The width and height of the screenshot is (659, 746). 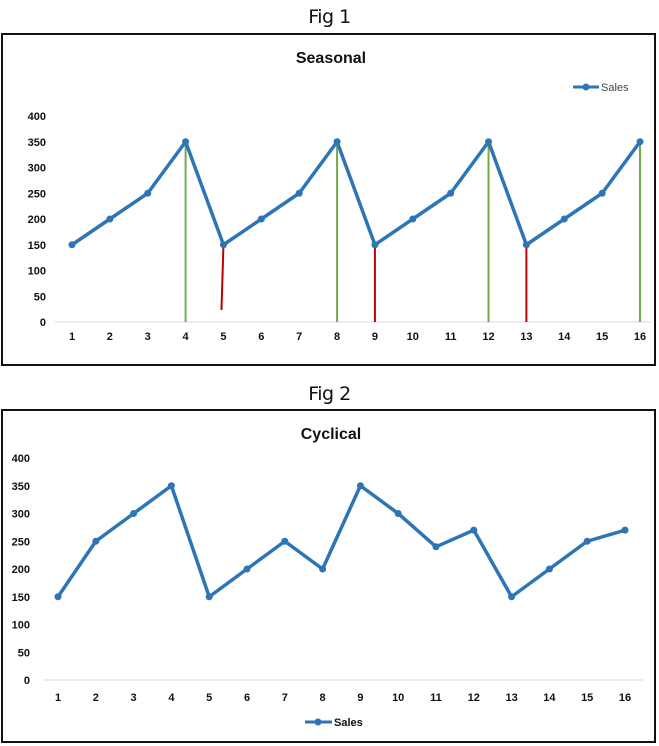 What do you see at coordinates (331, 434) in the screenshot?
I see `chart-title: Cyclical` at bounding box center [331, 434].